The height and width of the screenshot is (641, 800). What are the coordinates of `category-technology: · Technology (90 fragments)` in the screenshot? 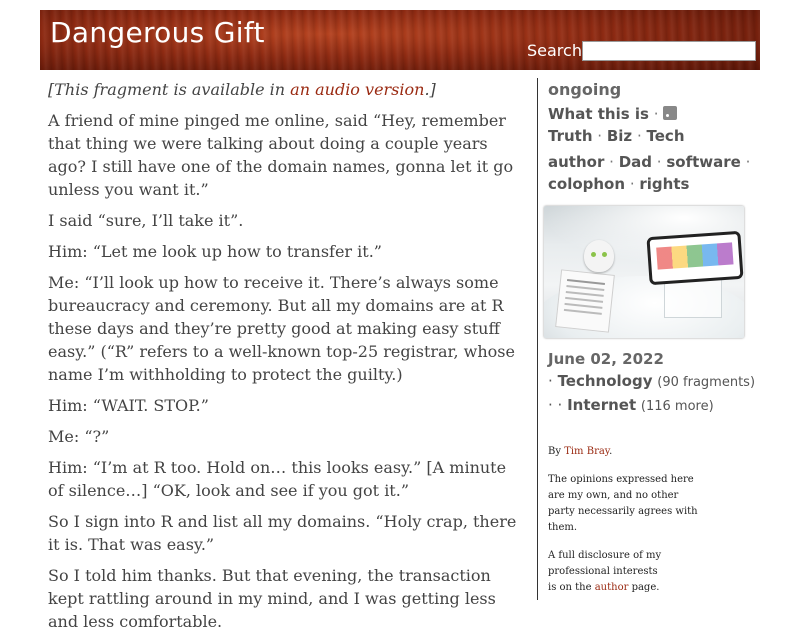 It's located at (652, 381).